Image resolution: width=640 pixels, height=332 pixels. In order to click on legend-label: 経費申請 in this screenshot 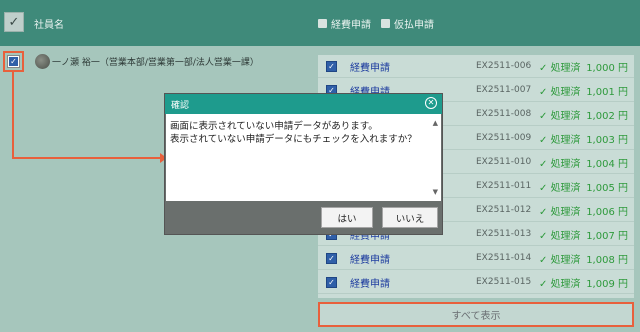, I will do `click(351, 25)`.